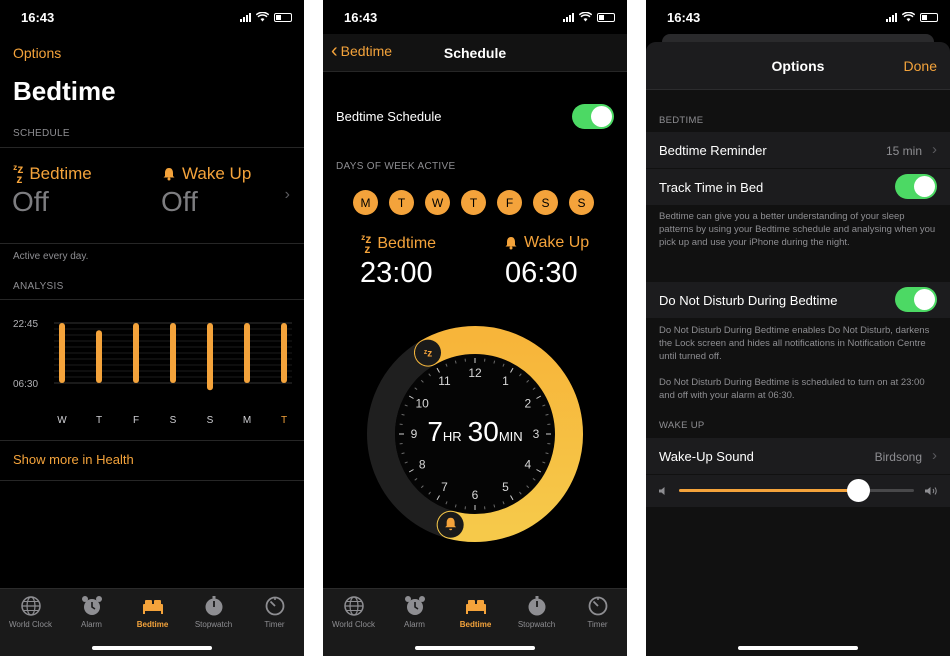 The height and width of the screenshot is (656, 950). What do you see at coordinates (511, 243) in the screenshot?
I see `bell-icon` at bounding box center [511, 243].